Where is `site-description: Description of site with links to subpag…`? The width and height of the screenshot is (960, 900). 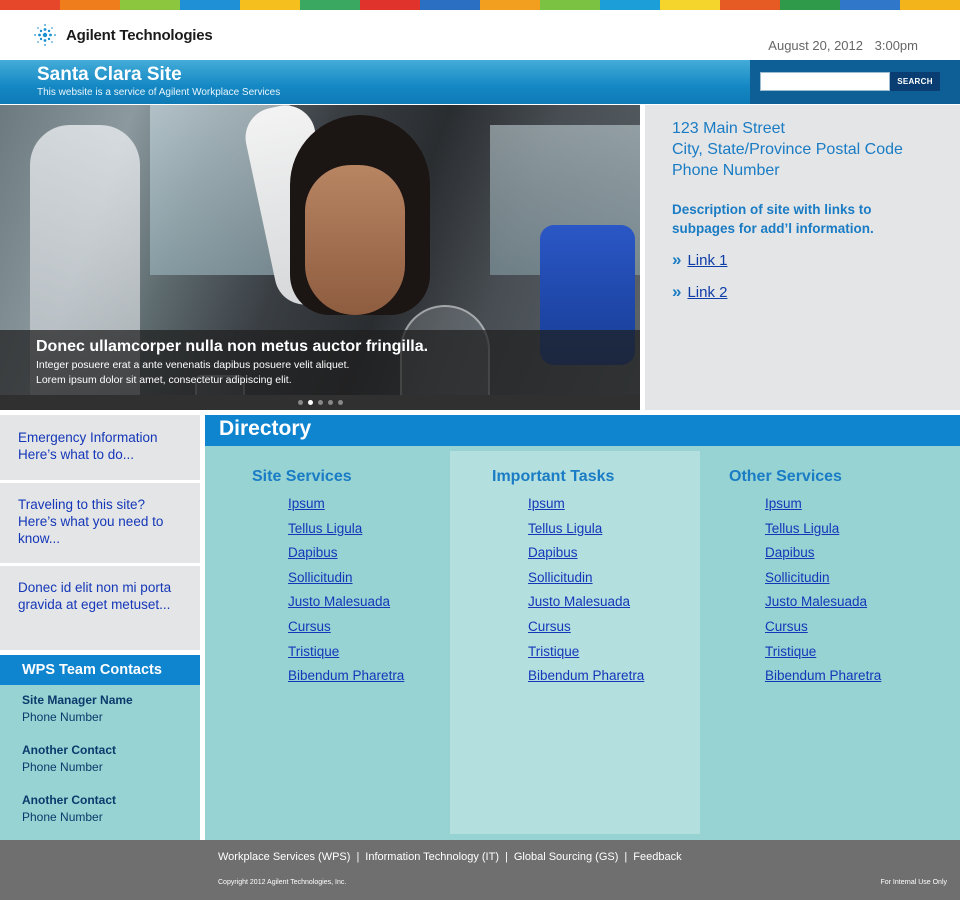
site-description: Description of site with links to subpag… is located at coordinates (773, 219).